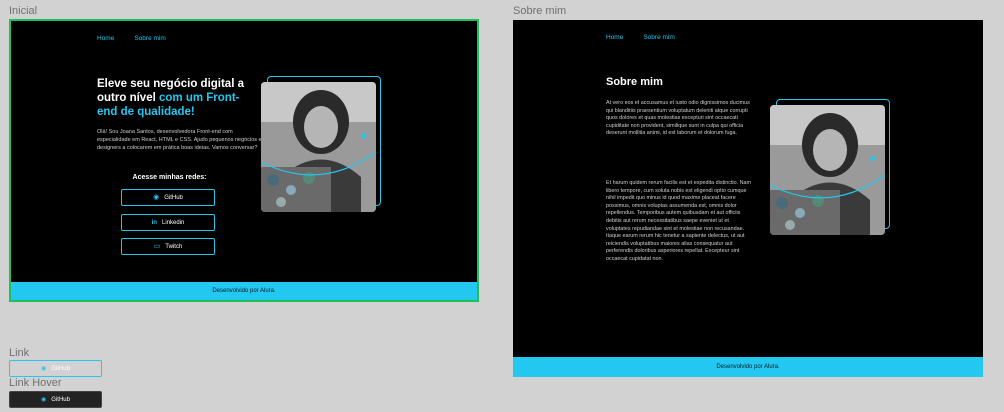 This screenshot has width=1004, height=412. I want to click on state-label-link-hover: Link Hover, so click(35, 383).